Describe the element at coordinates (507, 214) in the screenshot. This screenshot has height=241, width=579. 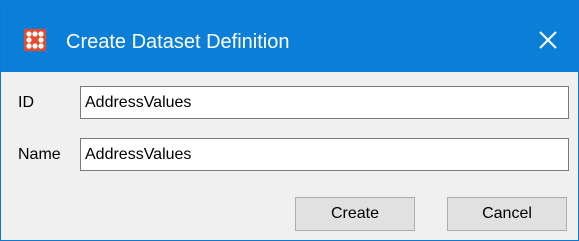
I see `cancel-button: Cancel` at that location.